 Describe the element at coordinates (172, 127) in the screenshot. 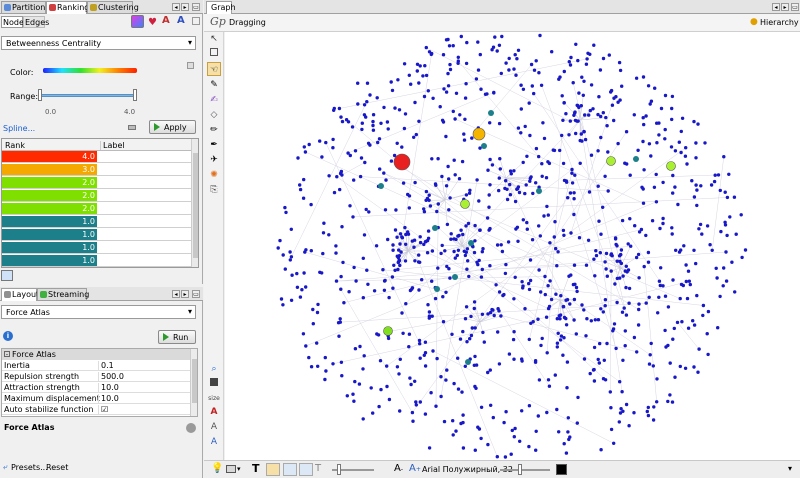

I see `apply-button: Apply` at that location.